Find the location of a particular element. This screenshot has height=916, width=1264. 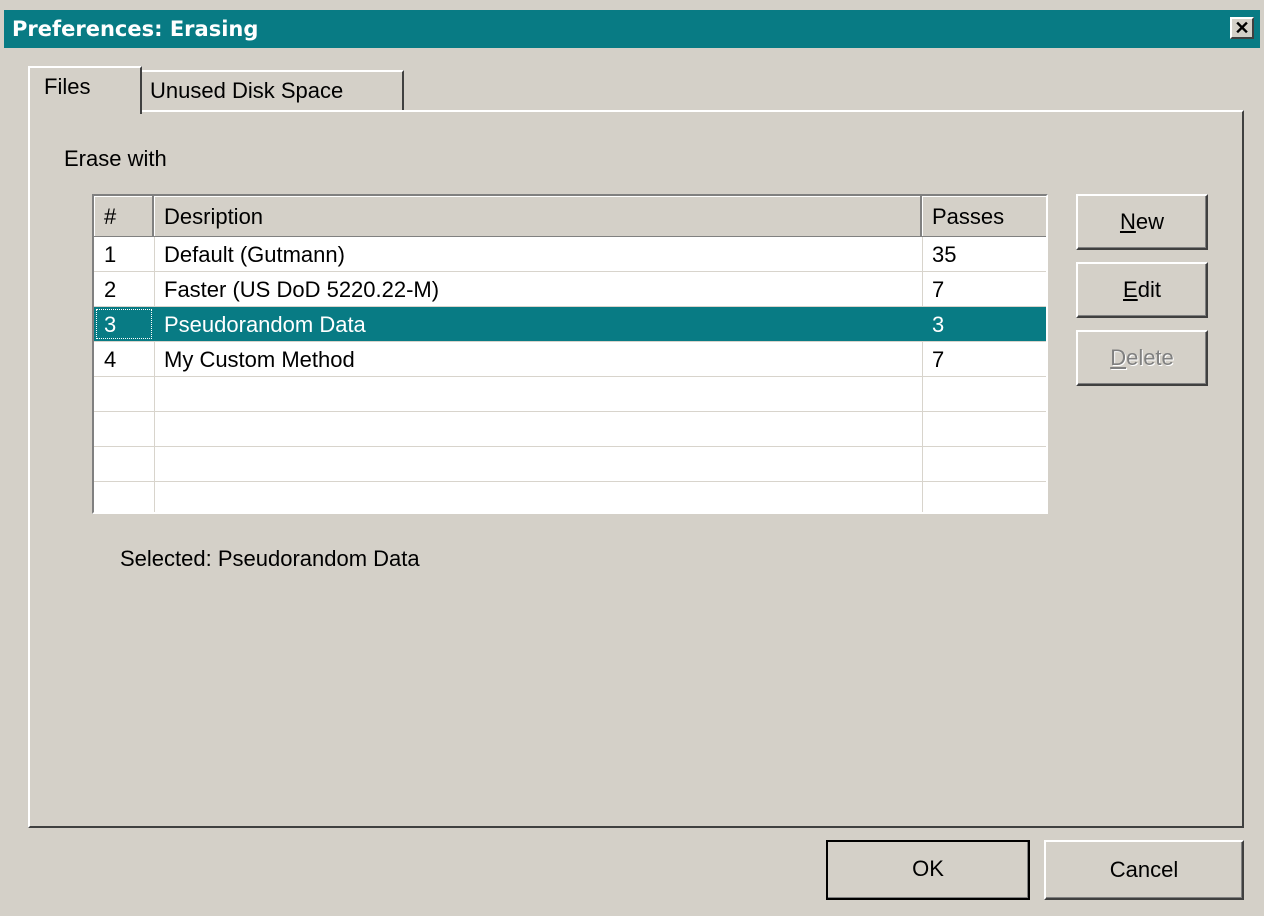

window-title: Preferences: Erasing is located at coordinates (135, 29).